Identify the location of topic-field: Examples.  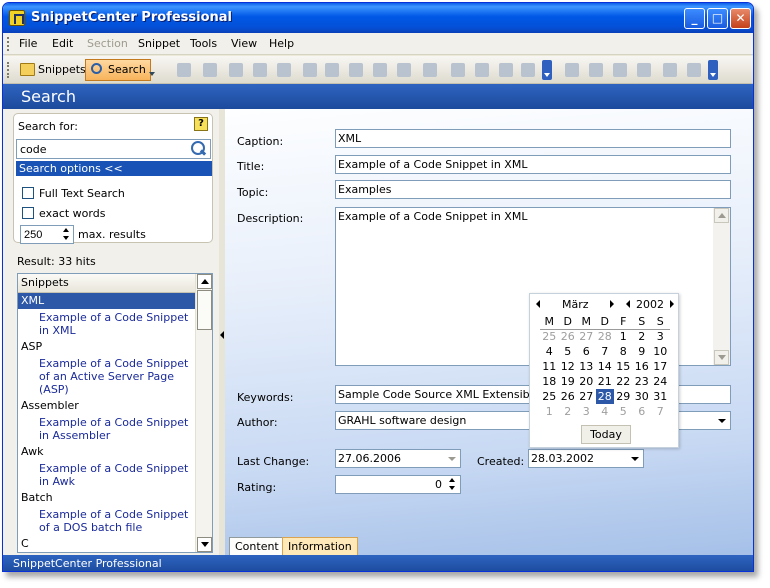
(533, 189).